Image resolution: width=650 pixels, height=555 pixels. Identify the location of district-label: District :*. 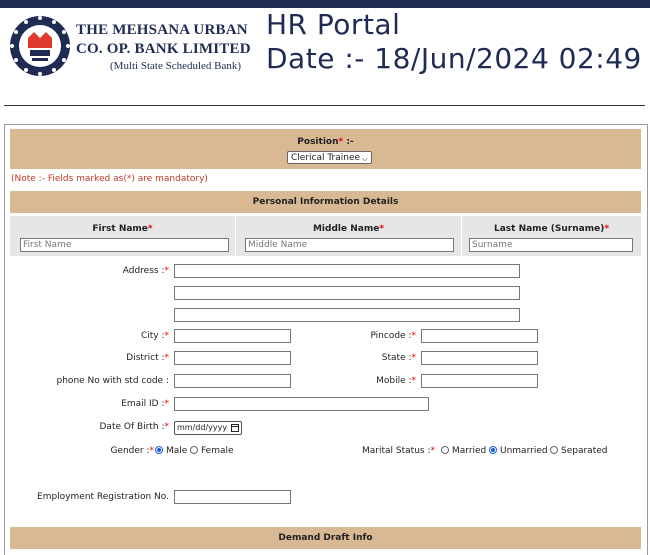
(147, 358).